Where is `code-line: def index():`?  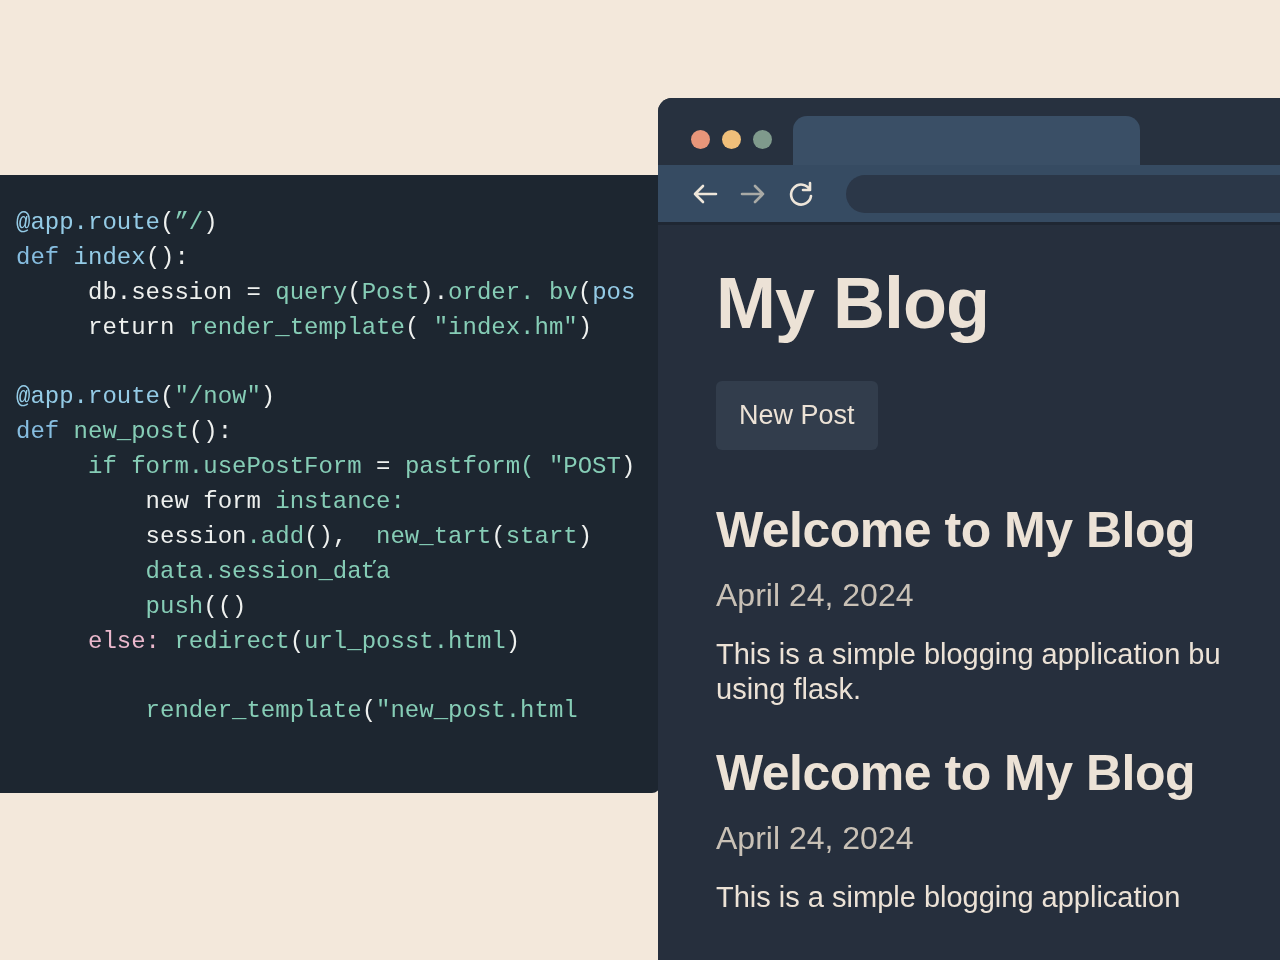
code-line: def index(): is located at coordinates (102, 258).